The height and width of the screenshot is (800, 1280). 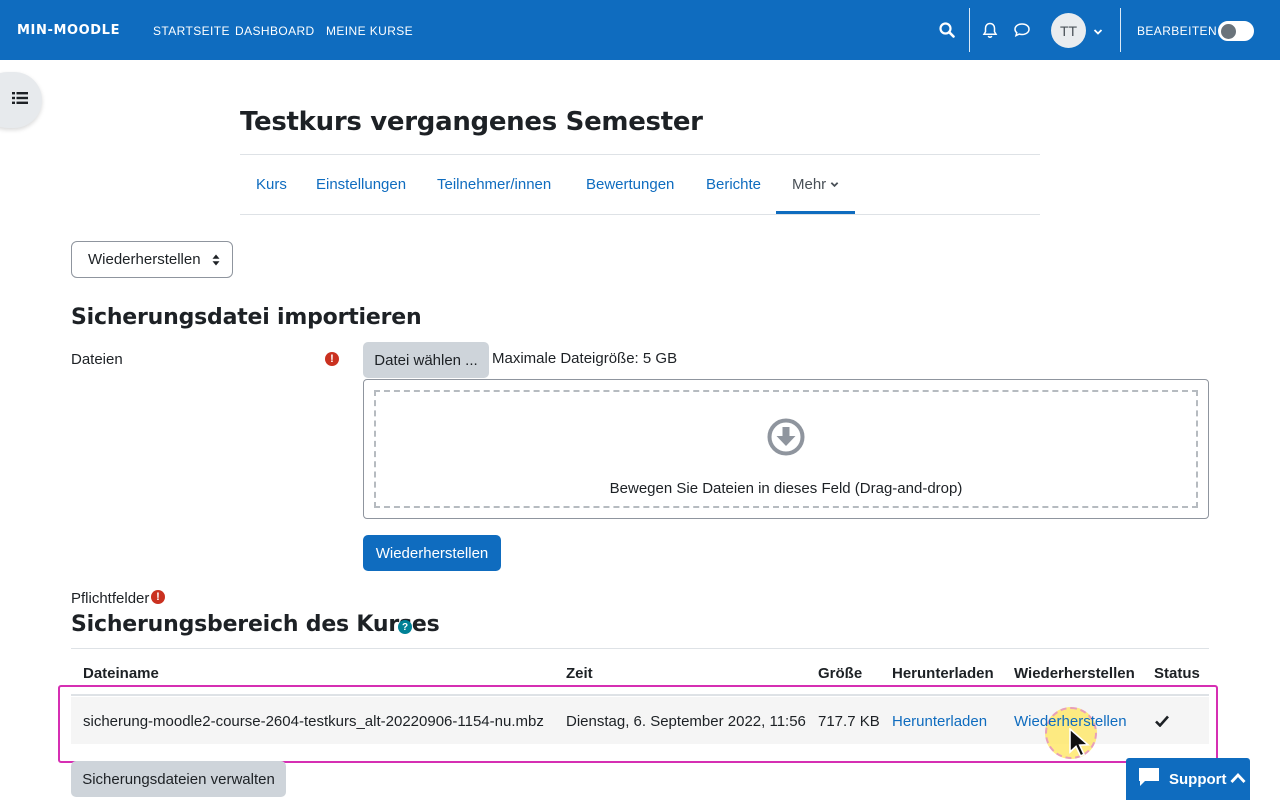 What do you see at coordinates (191, 31) in the screenshot?
I see `nav-link-startseite: STARTSEITE` at bounding box center [191, 31].